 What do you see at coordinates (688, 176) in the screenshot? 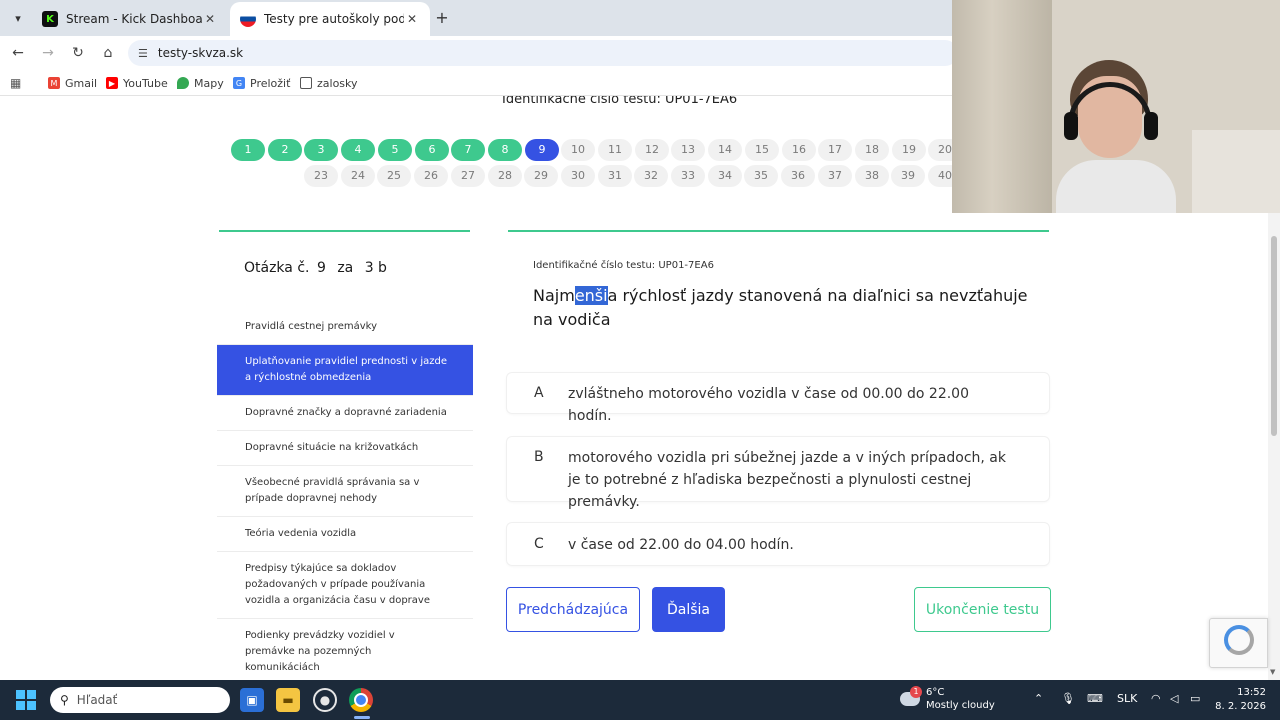
I see `question-number-button: 33` at bounding box center [688, 176].